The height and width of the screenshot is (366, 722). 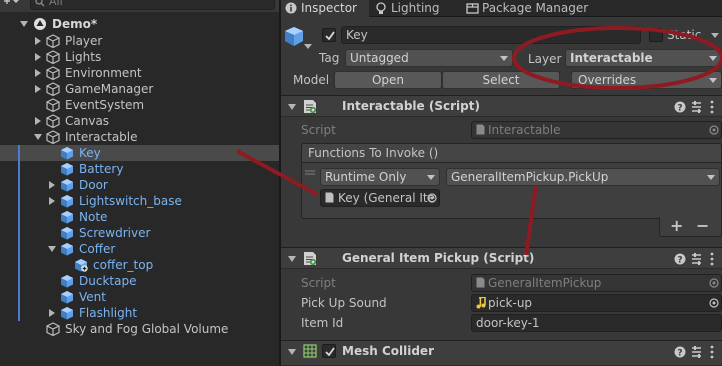 What do you see at coordinates (310, 174) in the screenshot?
I see `drag-handle-icon` at bounding box center [310, 174].